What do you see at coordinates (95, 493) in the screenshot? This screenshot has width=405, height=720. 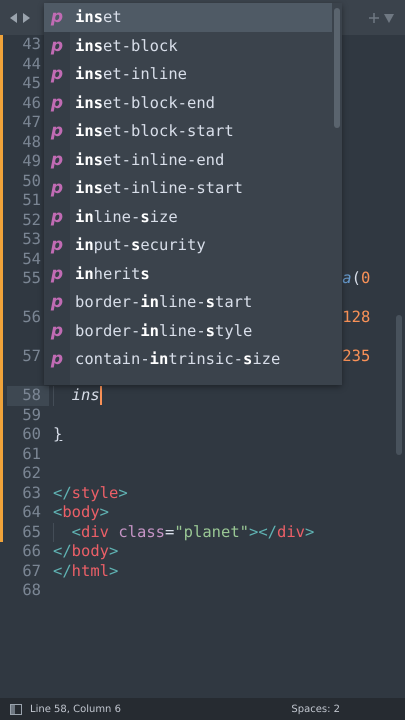 I see `code-token: style` at bounding box center [95, 493].